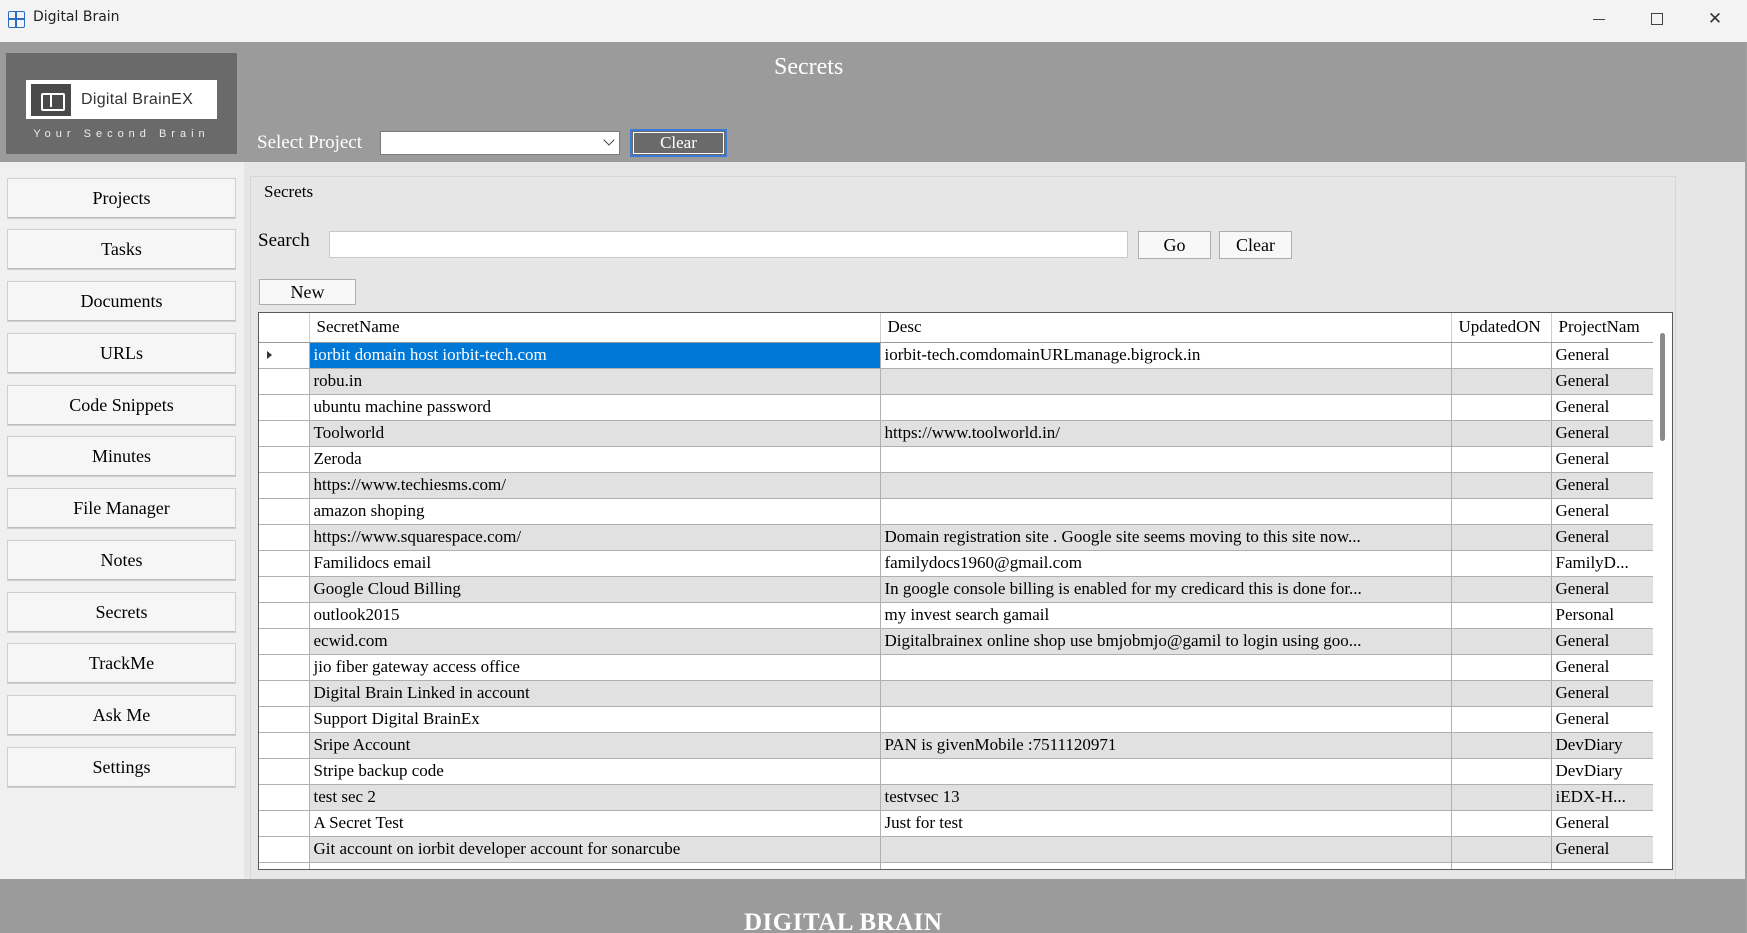 Image resolution: width=1747 pixels, height=933 pixels. I want to click on cell-secretname: test sec 2, so click(595, 797).